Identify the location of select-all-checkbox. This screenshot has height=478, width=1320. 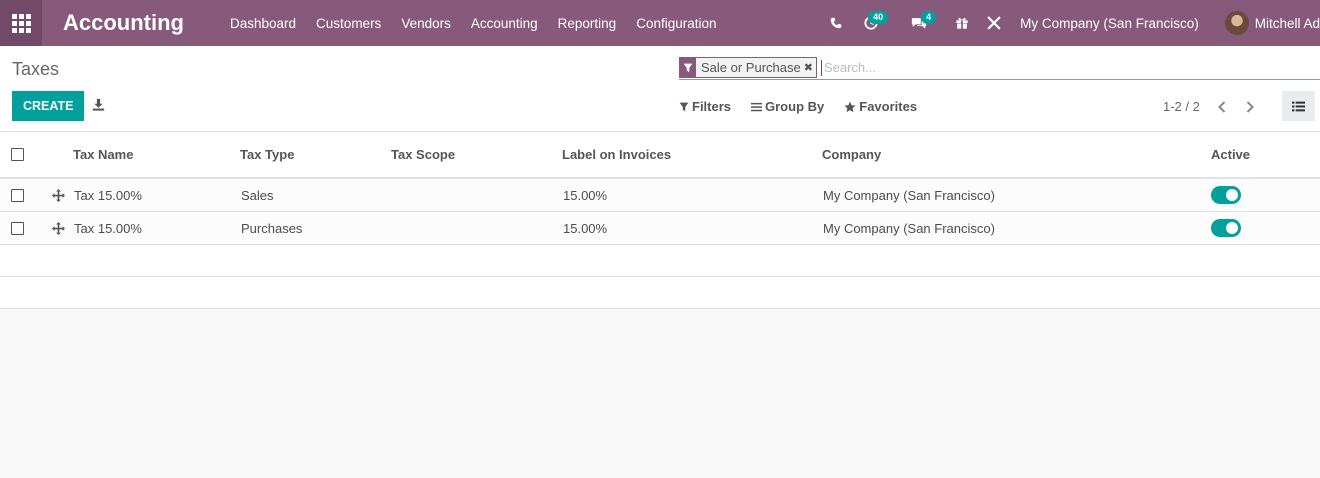
(17, 154).